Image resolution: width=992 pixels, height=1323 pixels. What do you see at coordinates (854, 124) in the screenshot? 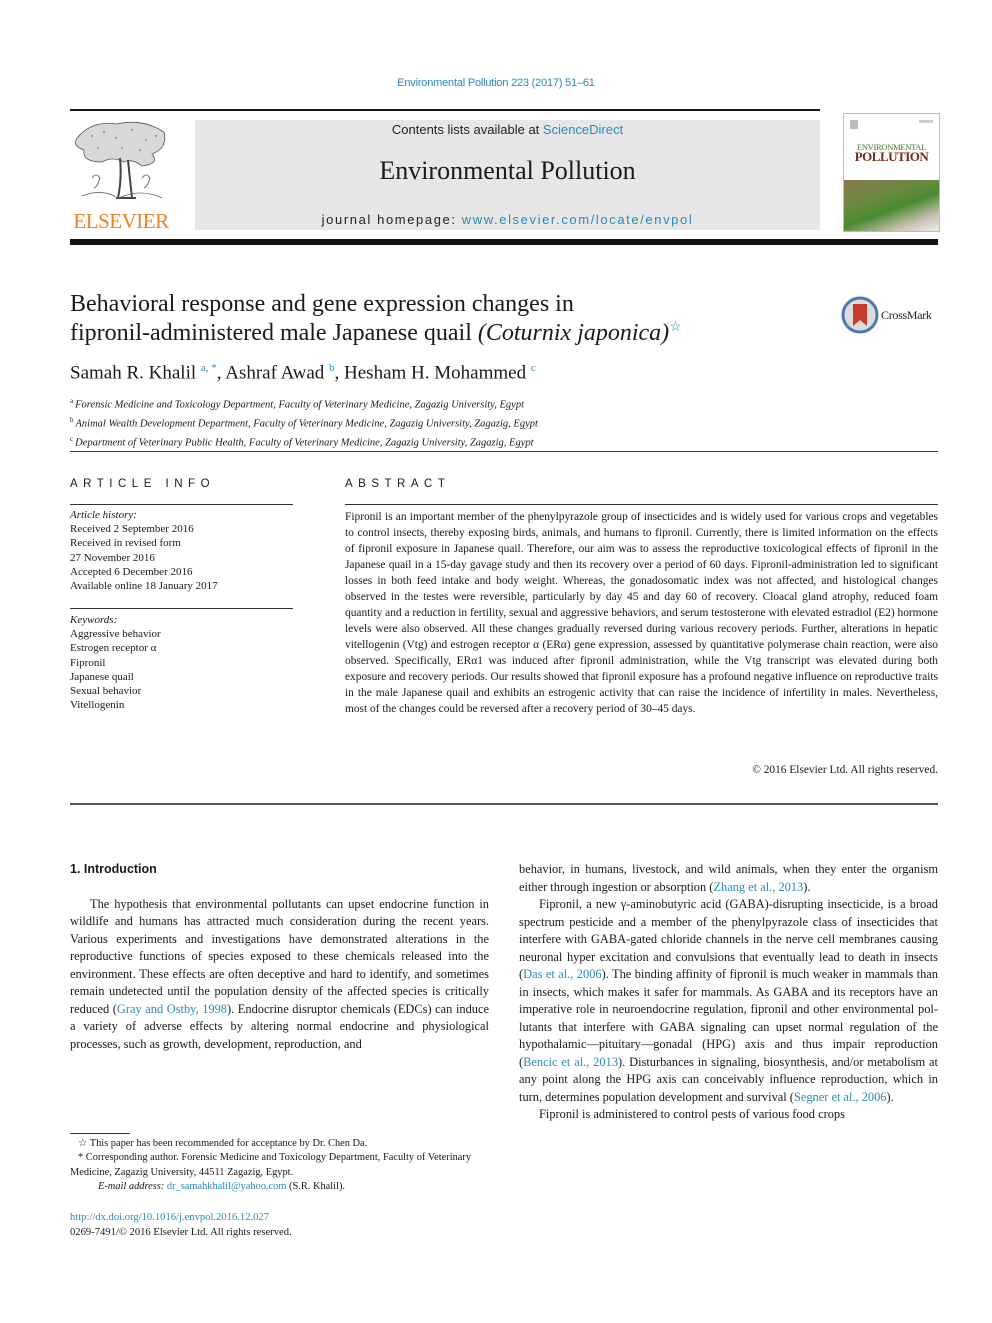
I see `cover-logo-icon` at bounding box center [854, 124].